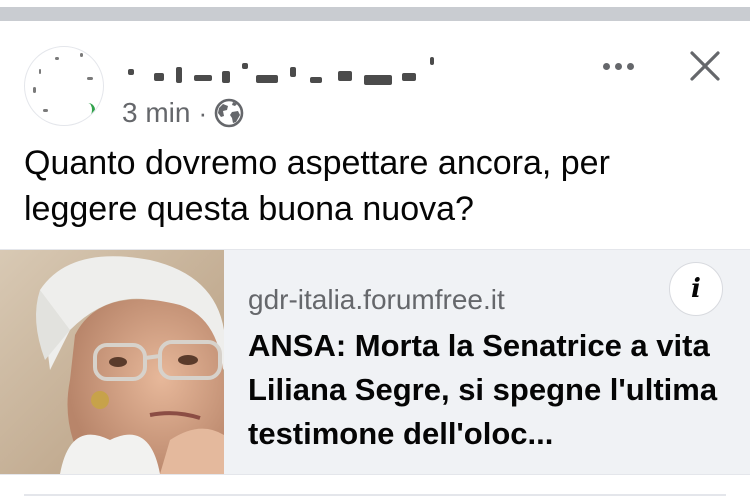 The width and height of the screenshot is (750, 503). What do you see at coordinates (112, 362) in the screenshot?
I see `link-thumbnail-image` at bounding box center [112, 362].